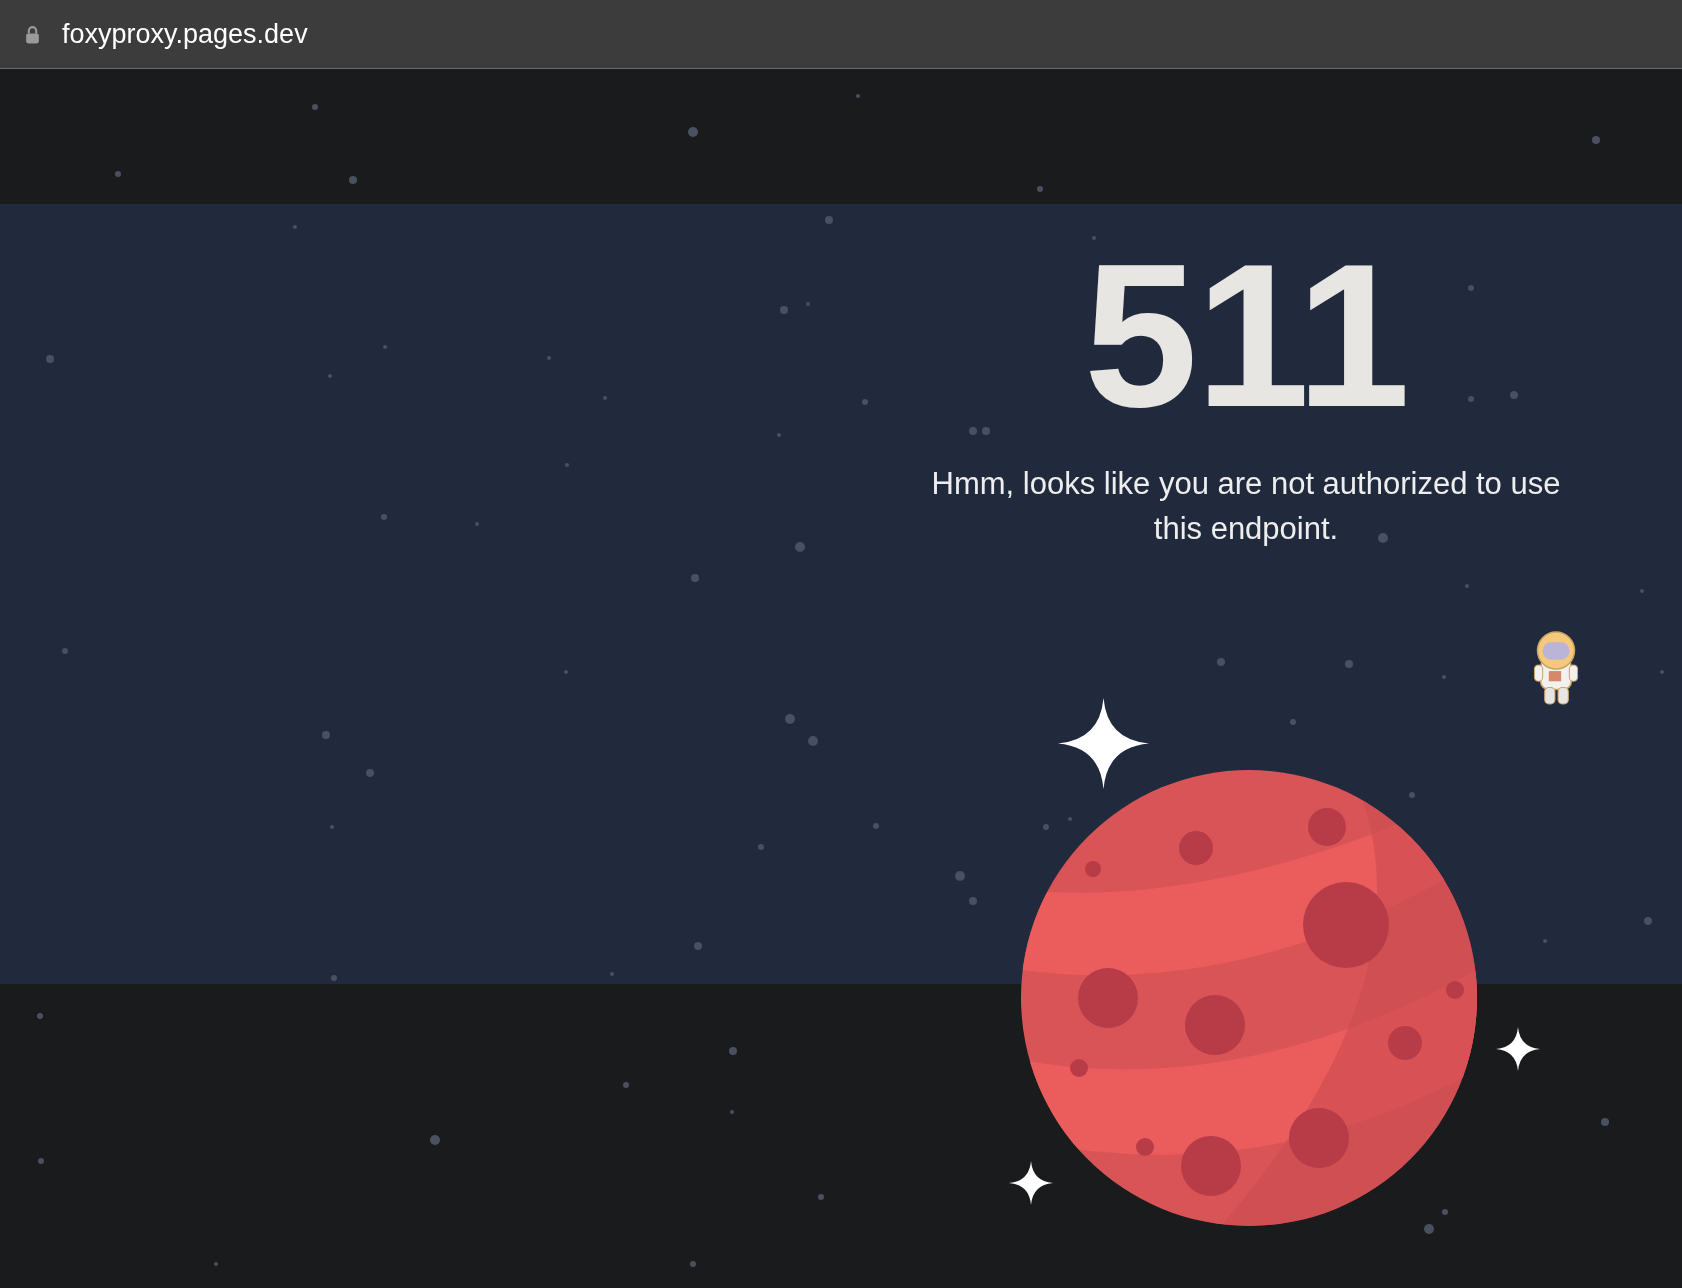  I want to click on address-bar-url: foxyproxy.pages.dev, so click(185, 34).